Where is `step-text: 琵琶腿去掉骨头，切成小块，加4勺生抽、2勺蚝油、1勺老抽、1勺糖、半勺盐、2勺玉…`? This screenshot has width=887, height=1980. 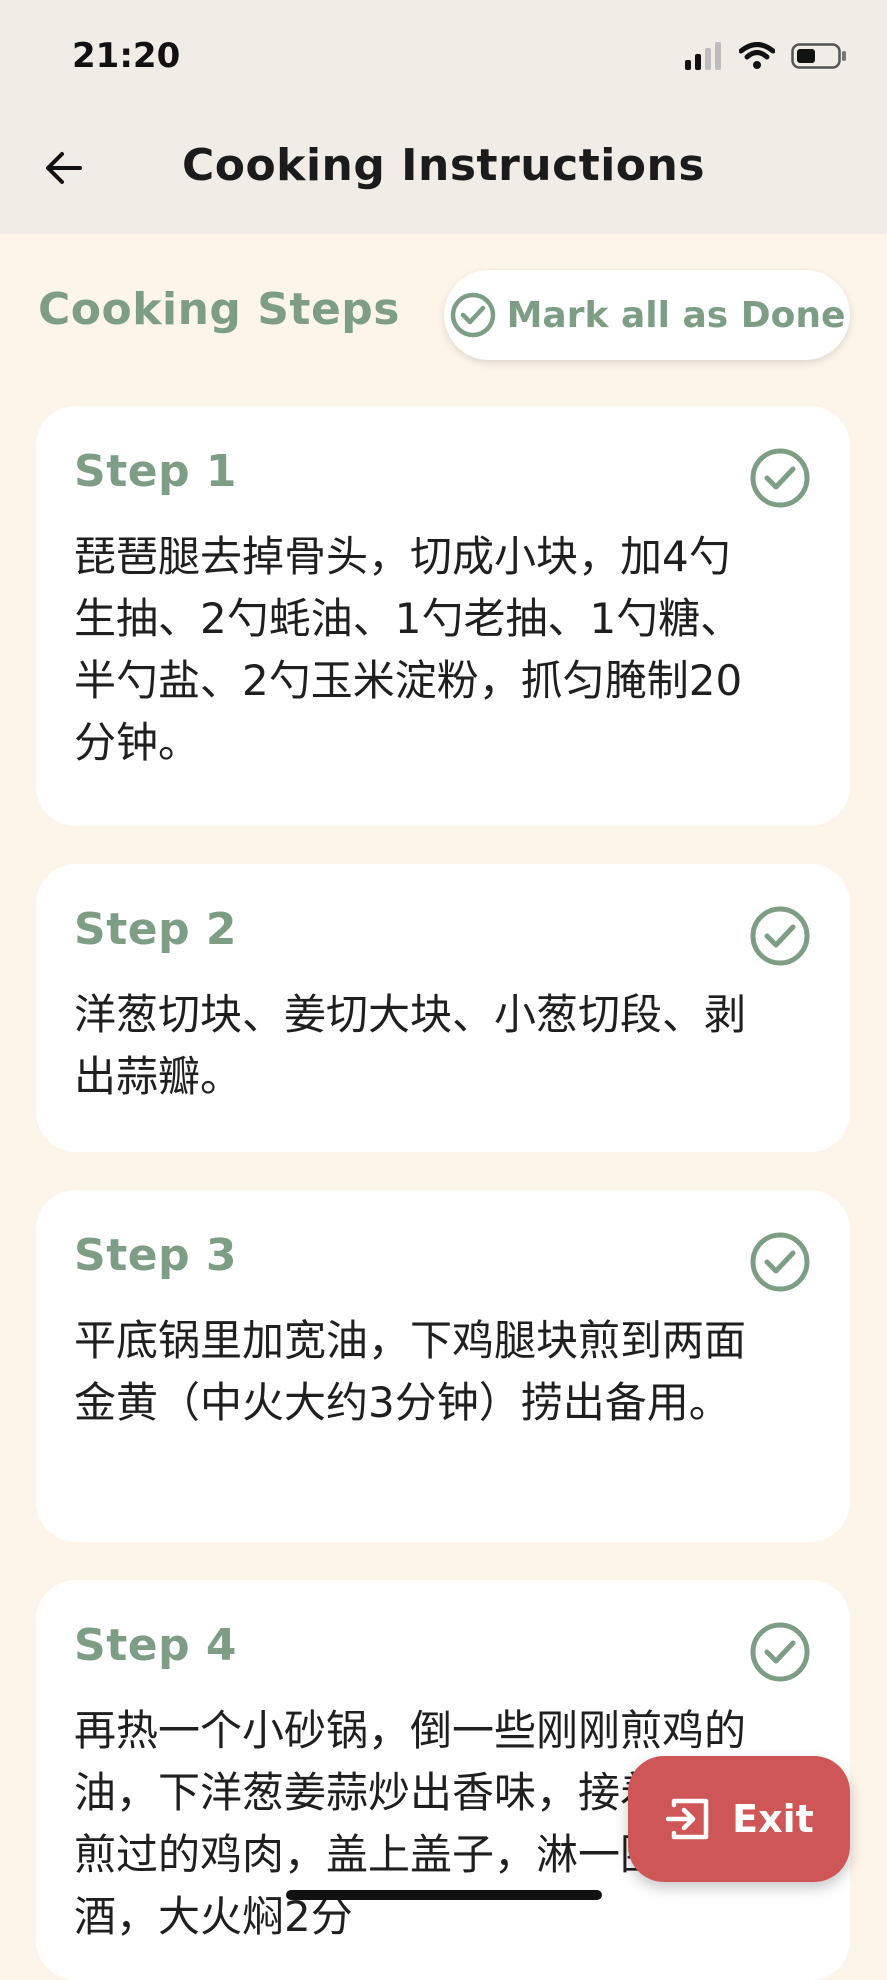 step-text: 琵琶腿去掉骨头，切成小块，加4勺生抽、2勺蚝油、1勺老抽、1勺糖、半勺盐、2勺玉… is located at coordinates (408, 649).